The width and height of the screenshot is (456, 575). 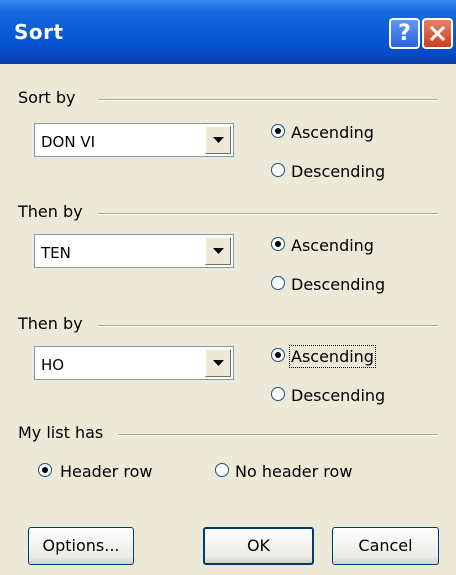 I want to click on then-by-2-descending-label: Descending, so click(x=338, y=395).